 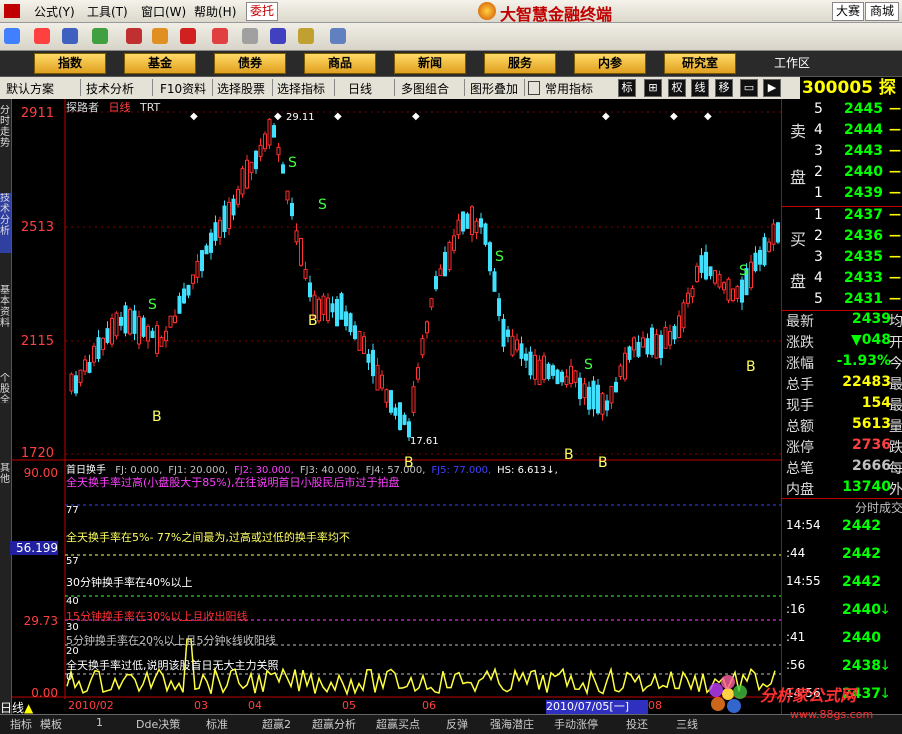 I want to click on ask-row: 3 2443 —, so click(x=842, y=153).